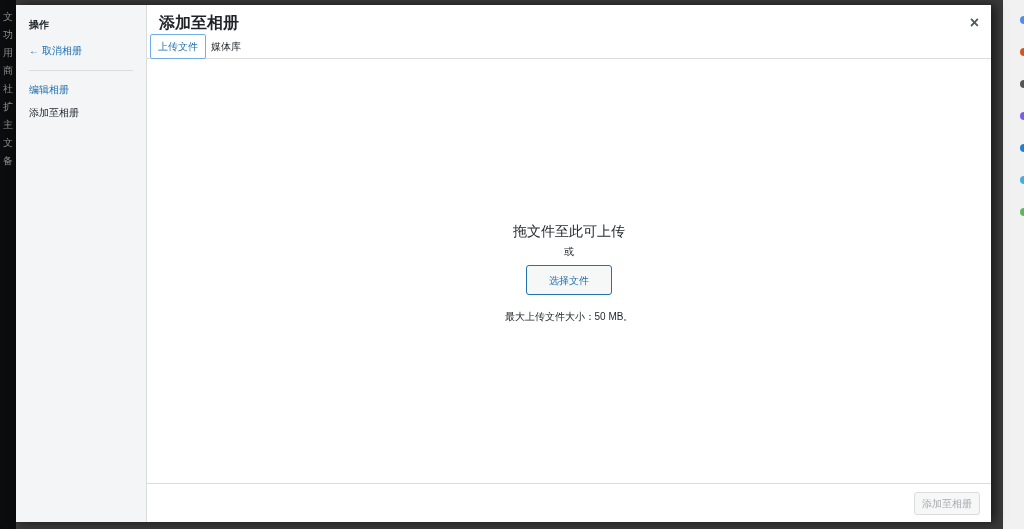 The image size is (1024, 529). What do you see at coordinates (7, 35) in the screenshot?
I see `admin-menu-item: 功` at bounding box center [7, 35].